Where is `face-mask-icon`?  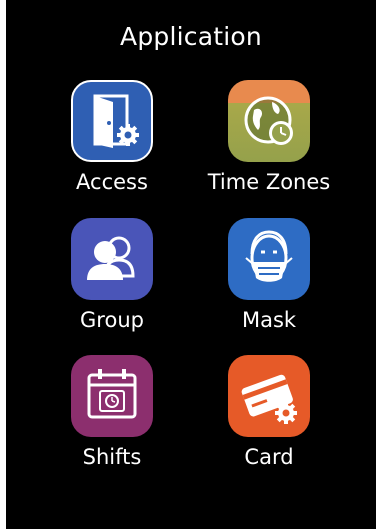
face-mask-icon is located at coordinates (269, 256).